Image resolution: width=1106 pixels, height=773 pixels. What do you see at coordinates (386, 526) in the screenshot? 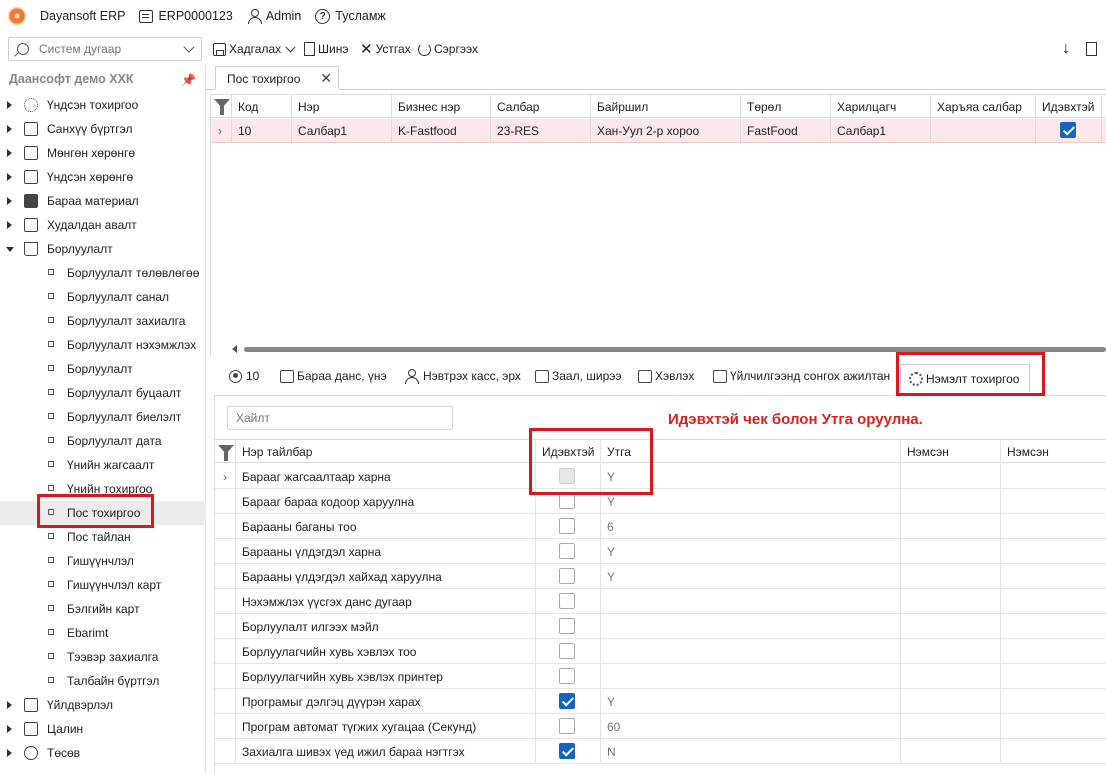
I see `cell-description: Барааны баганы тоо` at bounding box center [386, 526].